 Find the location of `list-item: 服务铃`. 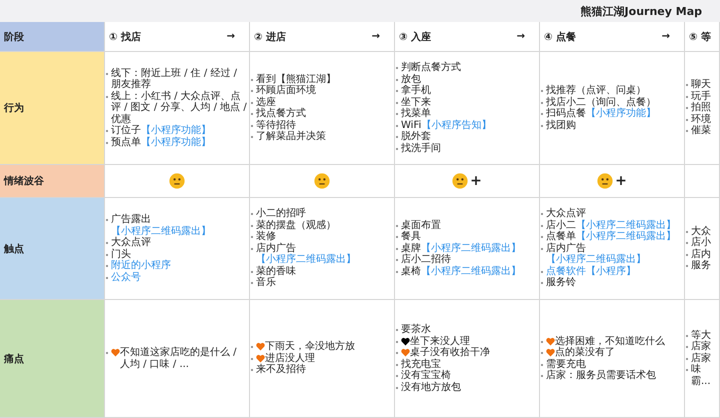

list-item: 服务铃 is located at coordinates (561, 283).